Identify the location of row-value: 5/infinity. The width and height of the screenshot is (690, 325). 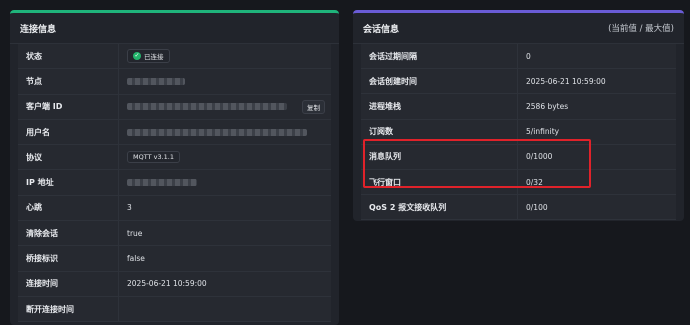
(543, 132).